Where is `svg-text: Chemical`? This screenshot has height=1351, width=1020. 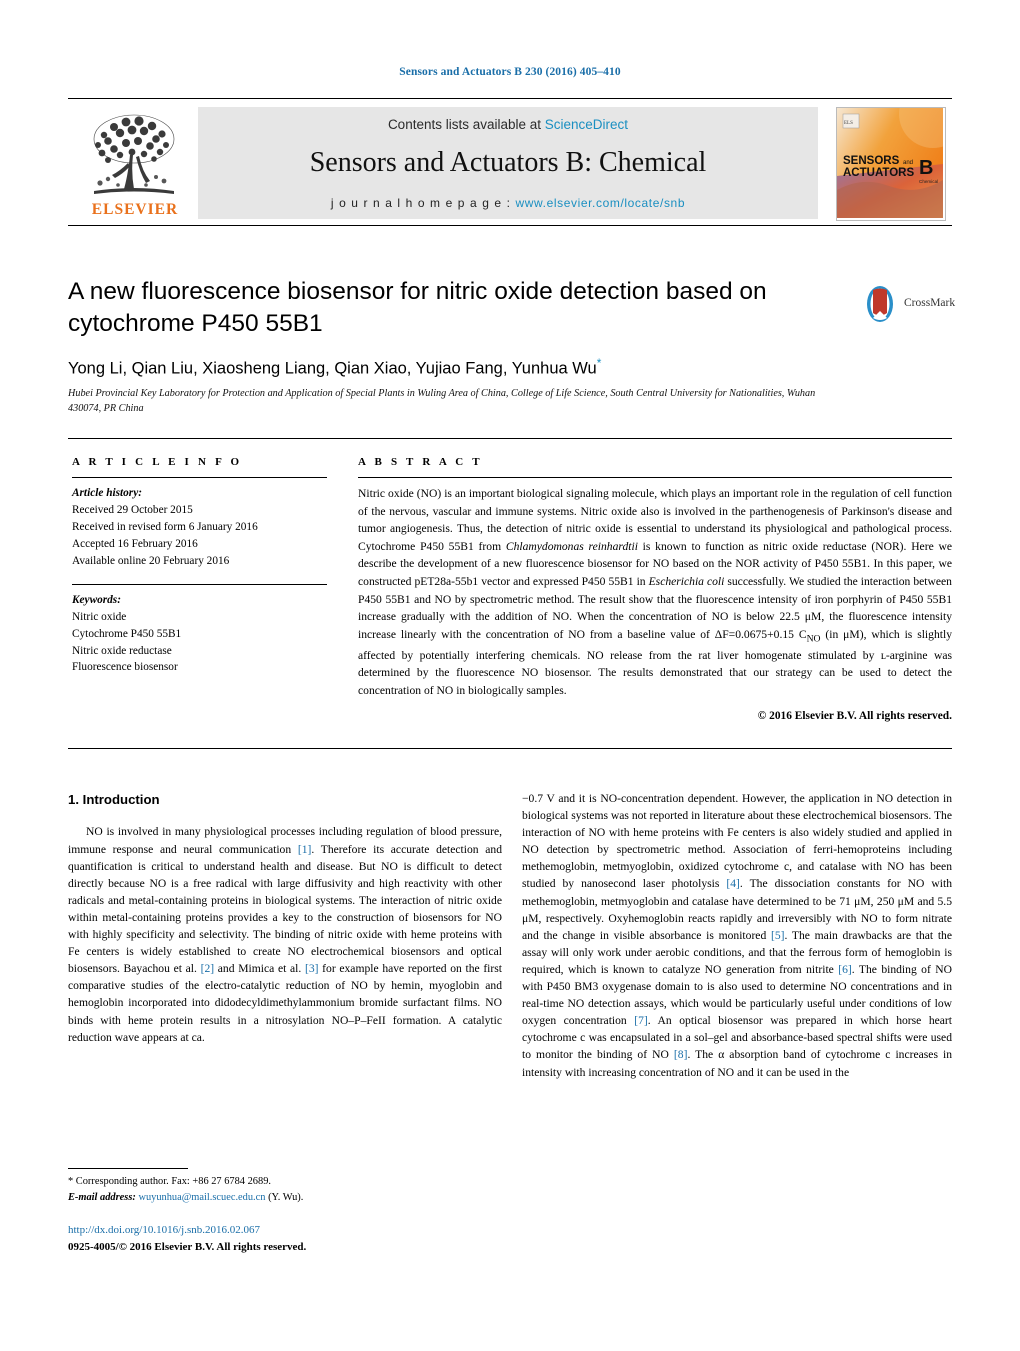 svg-text: Chemical is located at coordinates (928, 181).